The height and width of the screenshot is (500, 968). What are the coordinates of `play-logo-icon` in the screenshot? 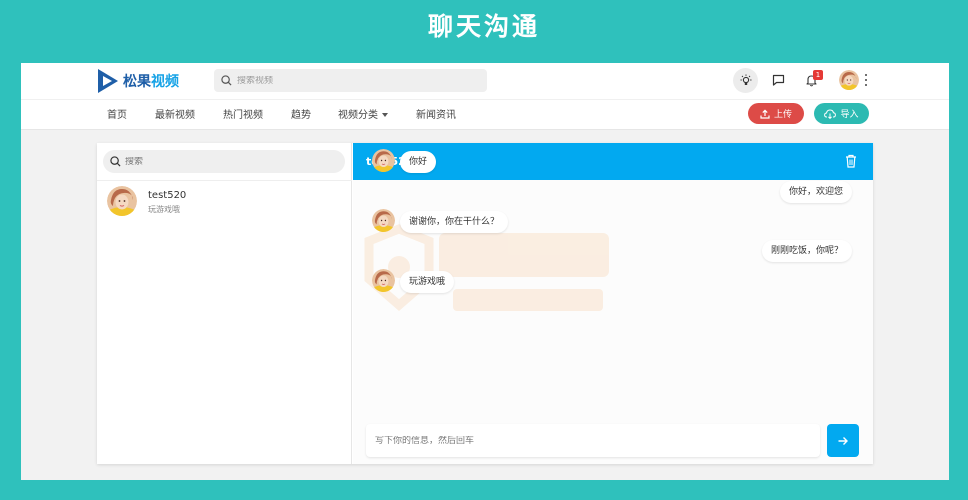 It's located at (108, 81).